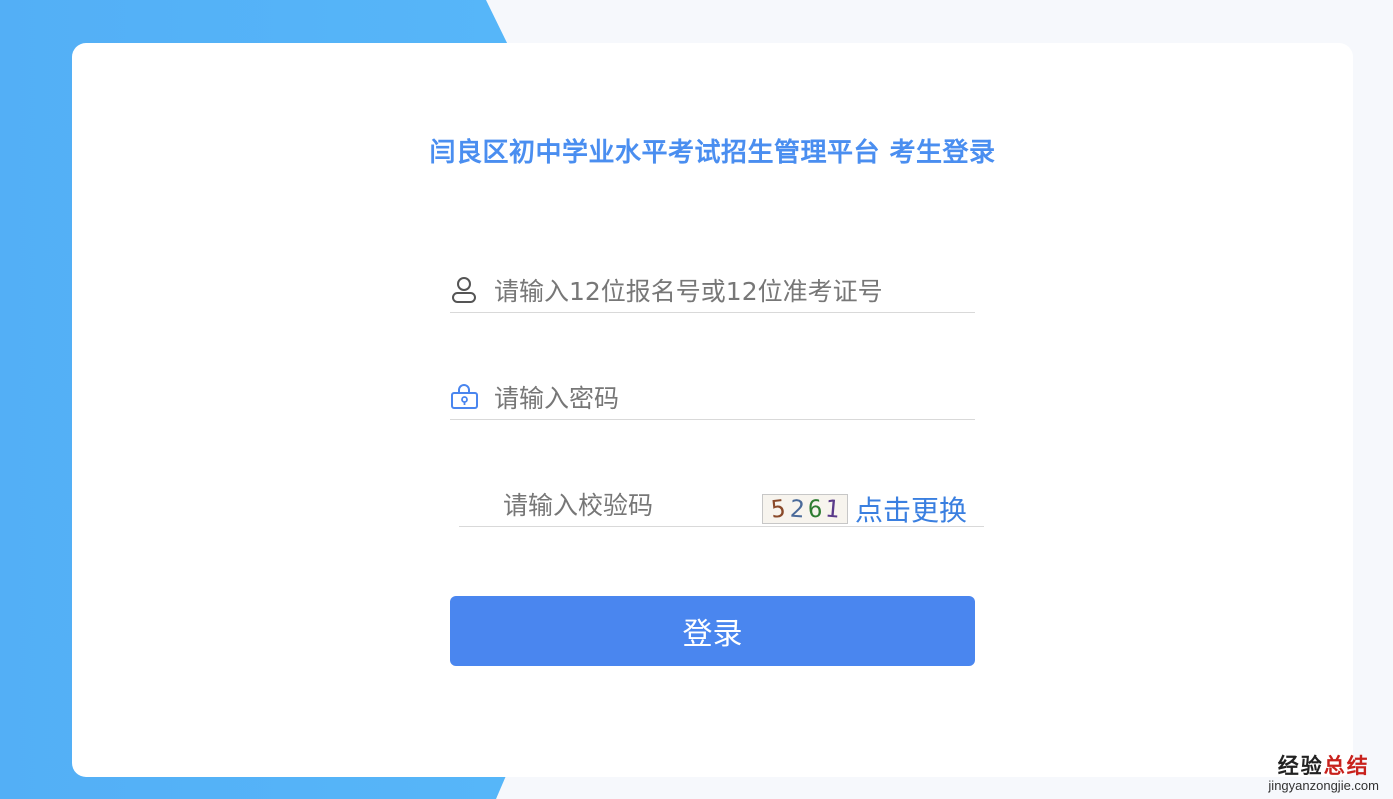 The width and height of the screenshot is (1393, 799). Describe the element at coordinates (729, 398) in the screenshot. I see `password-input` at that location.